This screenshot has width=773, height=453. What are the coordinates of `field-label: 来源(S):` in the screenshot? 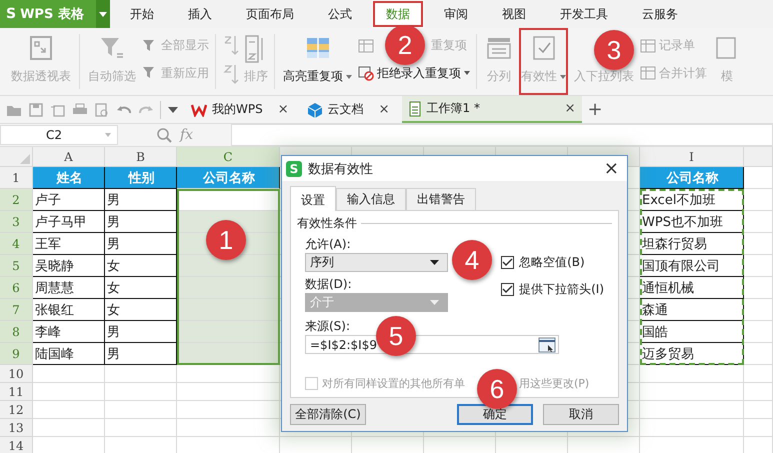 It's located at (328, 326).